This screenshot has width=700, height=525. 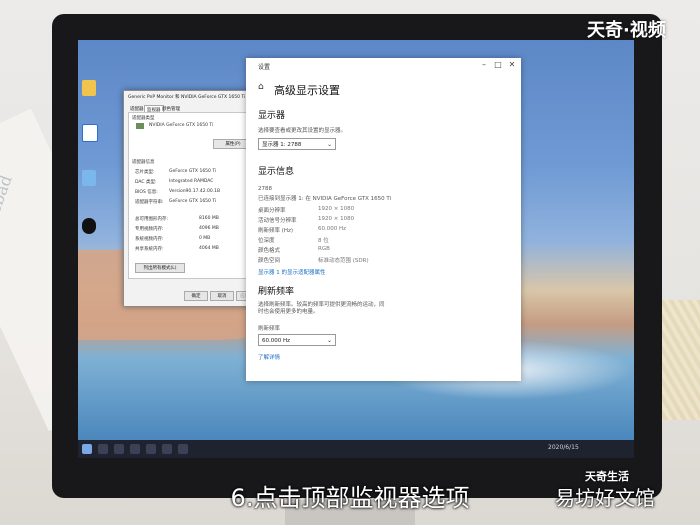 I want to click on info-value: Integrated RAMDAC, so click(x=191, y=181).